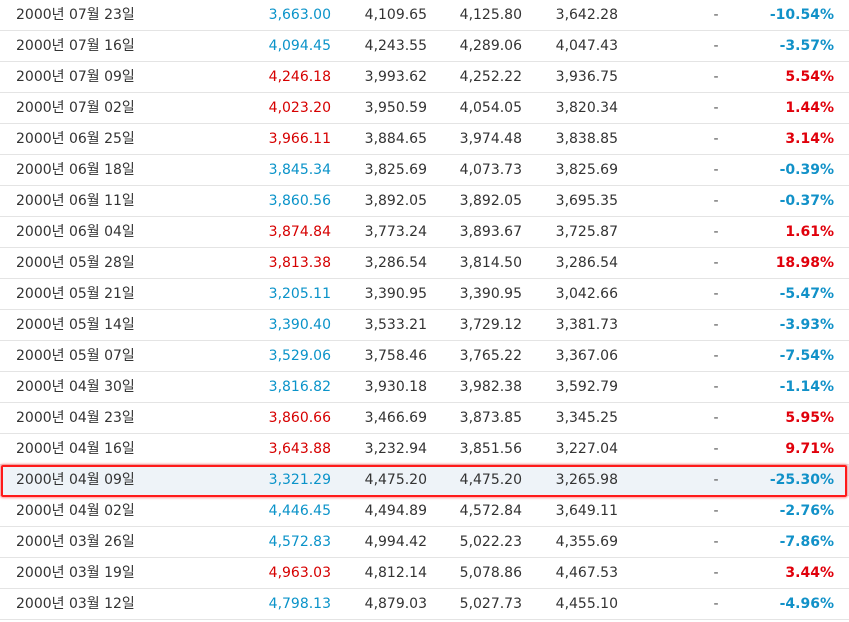 The height and width of the screenshot is (622, 849). I want to click on change-percent-cell: -10.54%, so click(801, 15).